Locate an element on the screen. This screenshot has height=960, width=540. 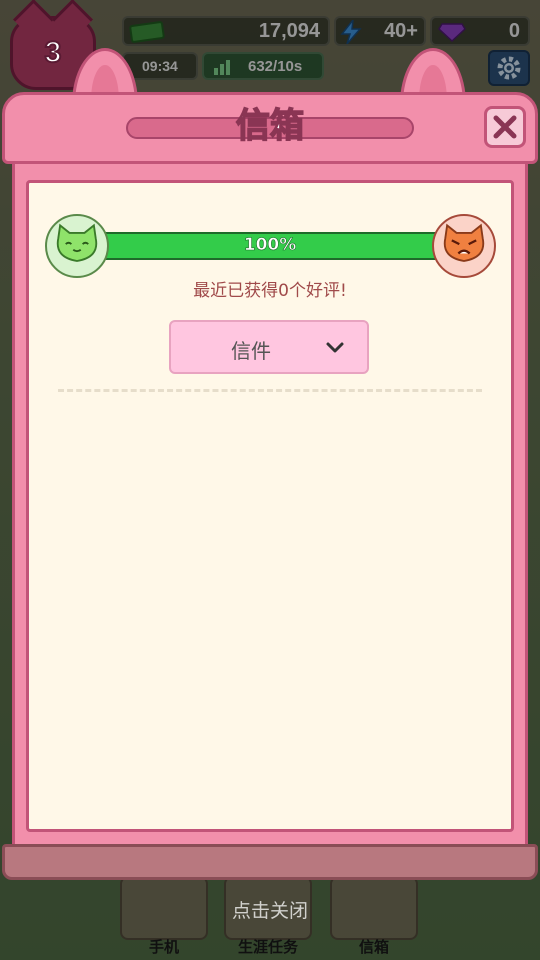
close-icon is located at coordinates (505, 127).